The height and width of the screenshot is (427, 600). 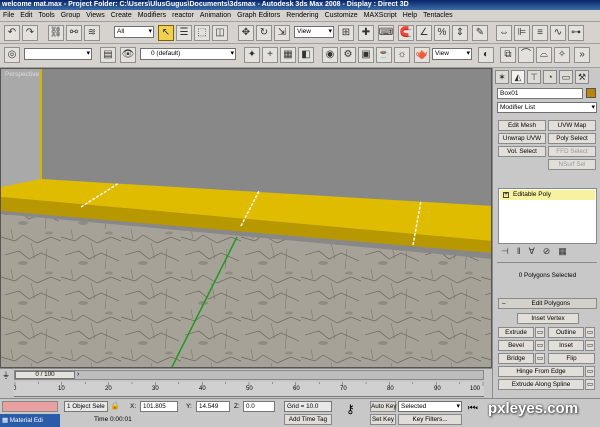 What do you see at coordinates (12, 55) in the screenshot?
I see `snapshot-icon: ◎` at bounding box center [12, 55].